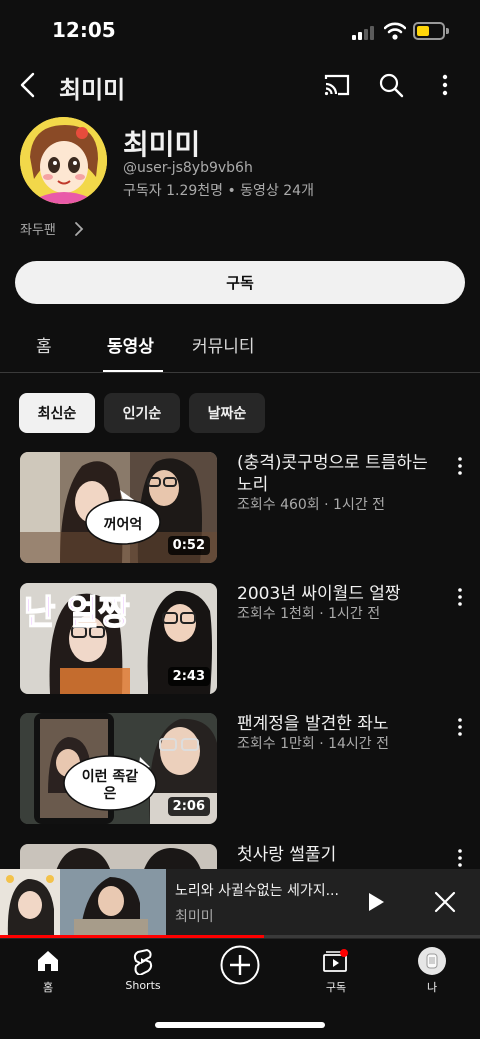 Image resolution: width=480 pixels, height=1039 pixels. I want to click on nav-label: 구독, so click(336, 987).